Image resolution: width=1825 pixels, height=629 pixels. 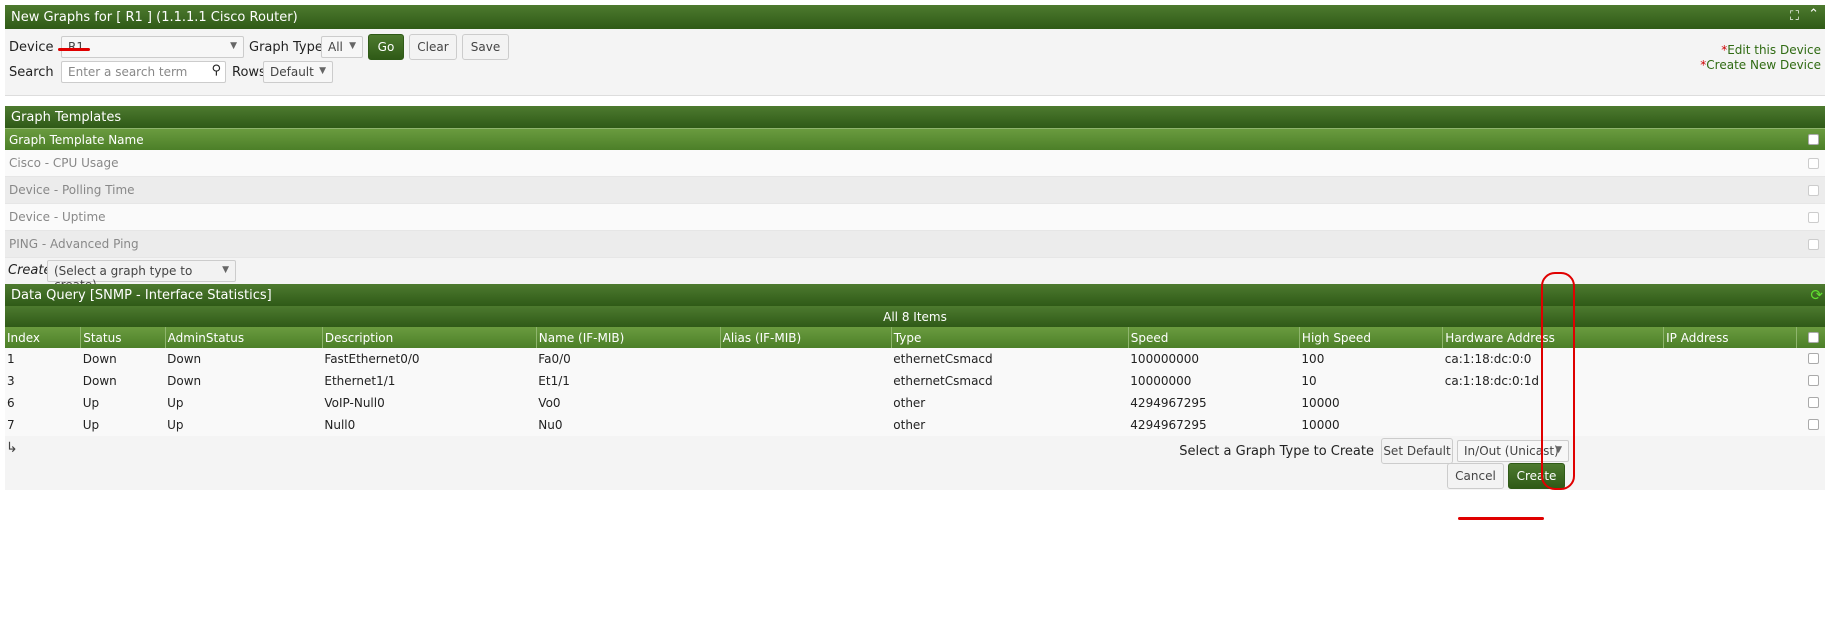 What do you see at coordinates (43, 403) in the screenshot?
I see `table-cell: 6` at bounding box center [43, 403].